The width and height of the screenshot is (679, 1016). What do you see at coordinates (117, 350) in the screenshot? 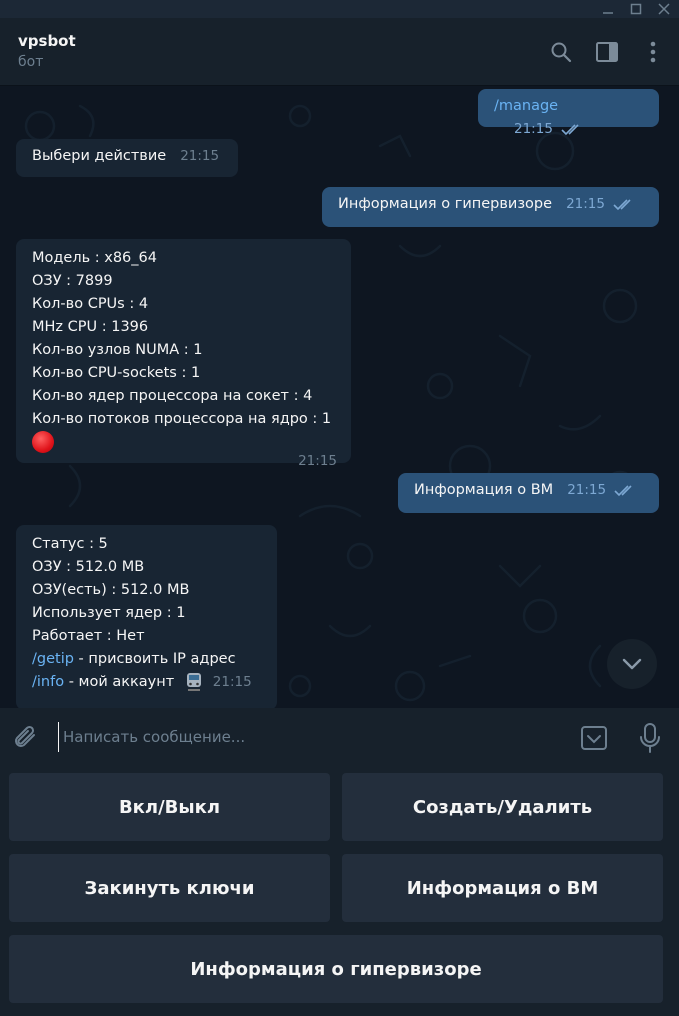
I see `info-line: Кол-во узлов NUMA : 1` at bounding box center [117, 350].